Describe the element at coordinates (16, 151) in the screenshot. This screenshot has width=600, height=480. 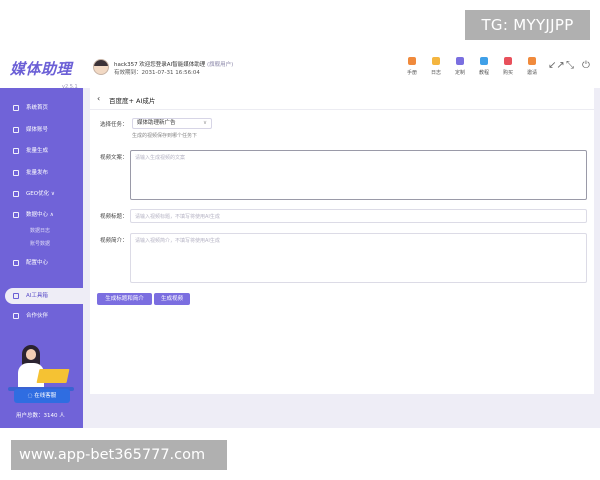
I see `edit-icon` at that location.